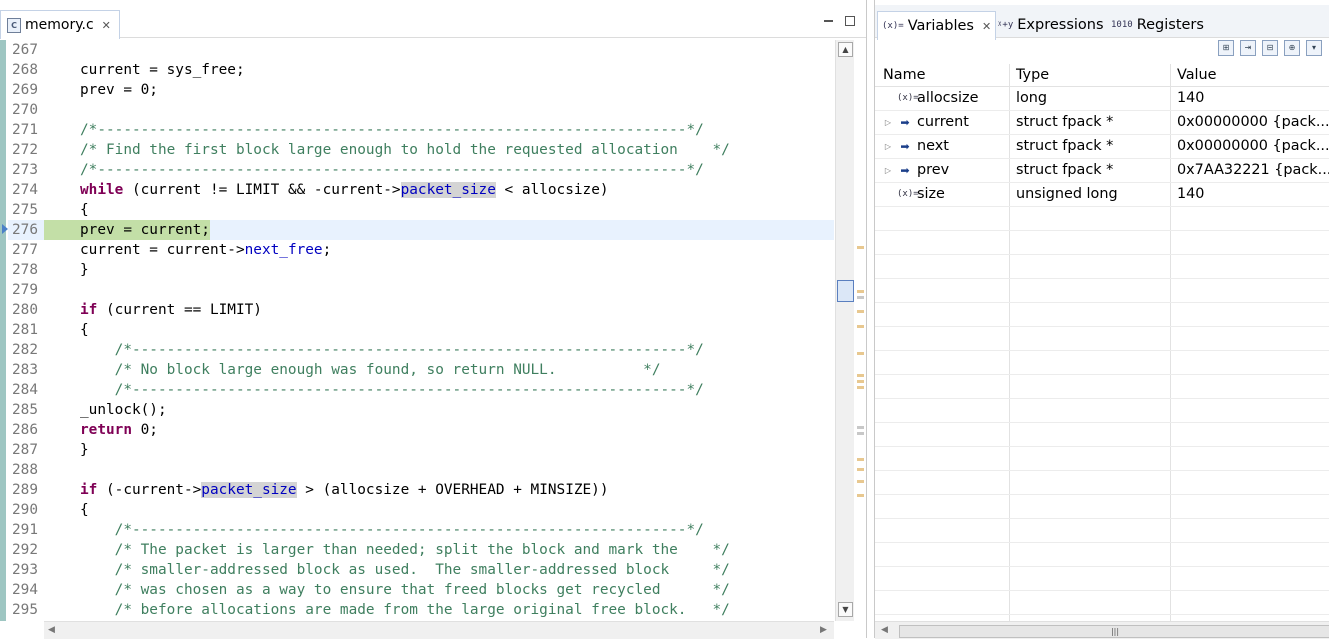 This screenshot has width=1329, height=639. I want to click on code-line: 285 _unlock();, so click(421, 410).